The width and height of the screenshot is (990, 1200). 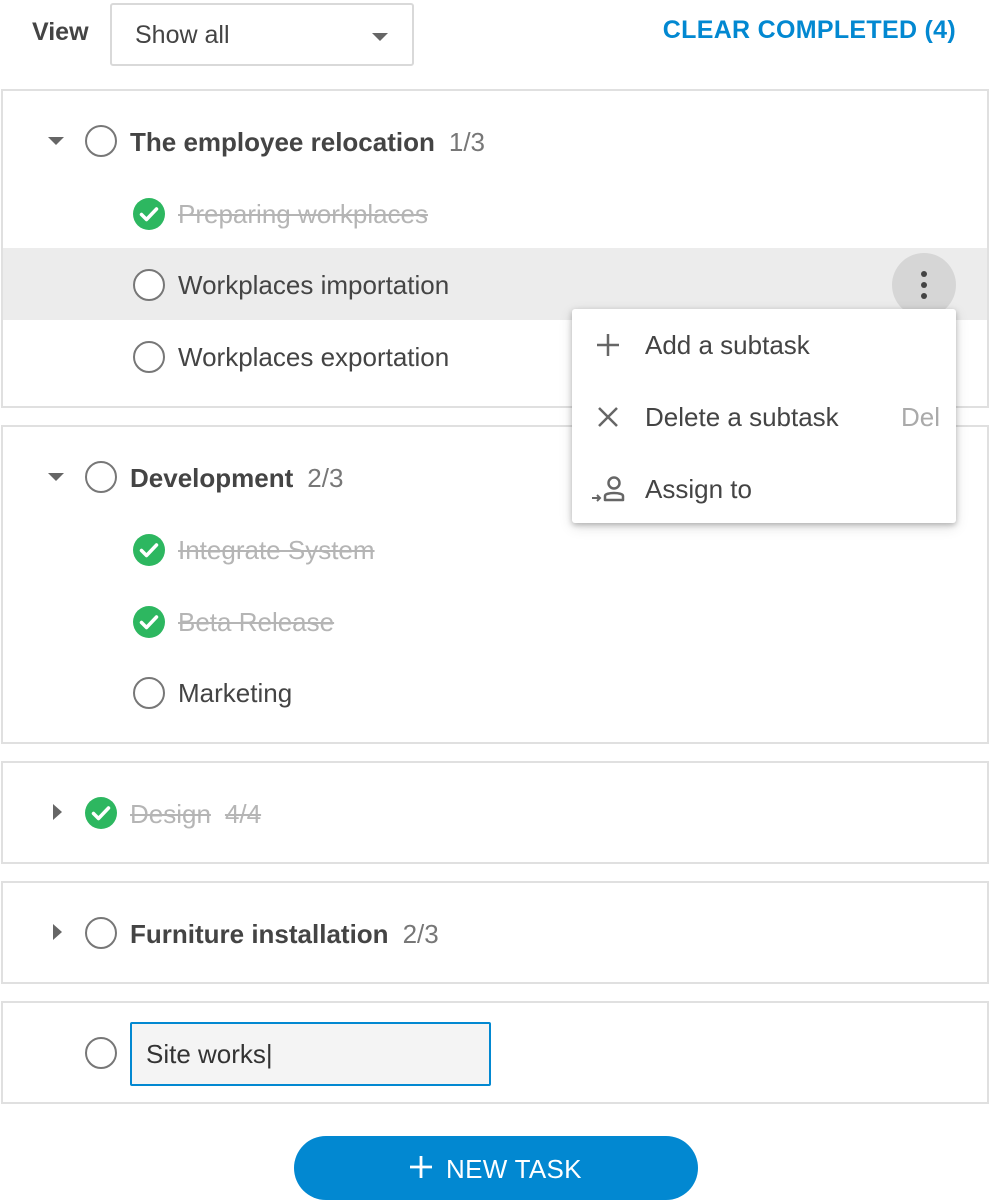 What do you see at coordinates (764, 489) in the screenshot?
I see `menu-item-assign-to: Assign to` at bounding box center [764, 489].